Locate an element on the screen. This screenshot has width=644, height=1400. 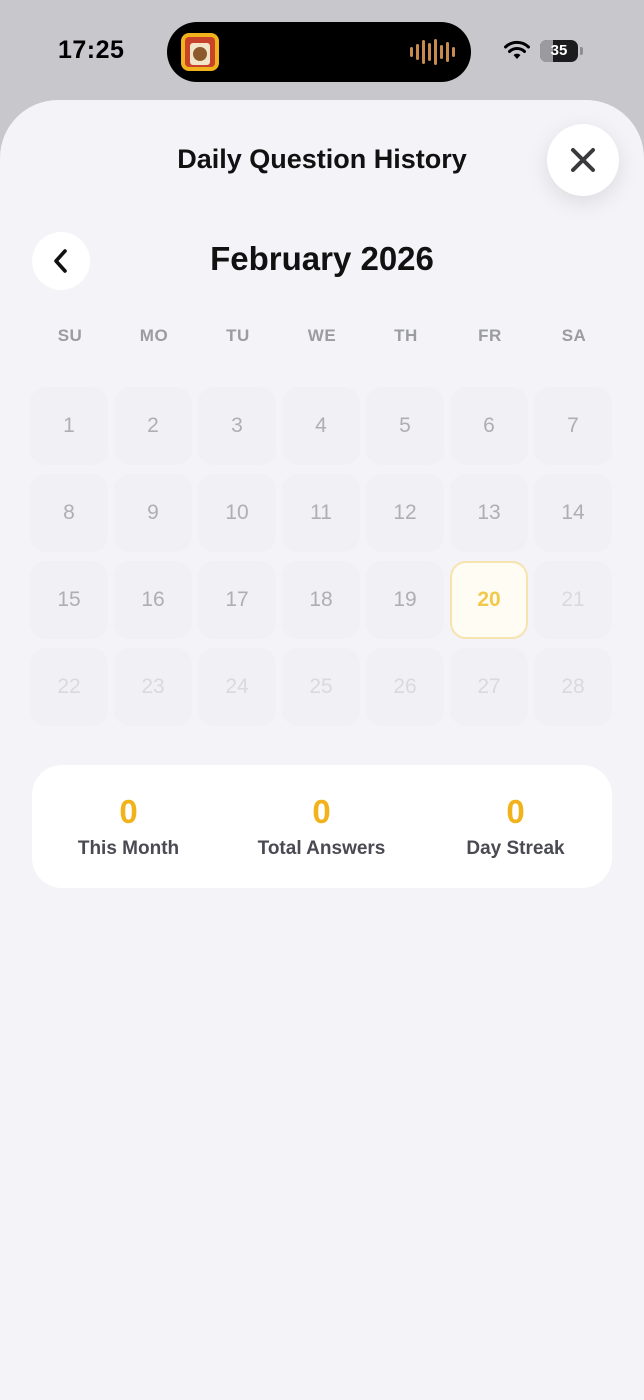
calendar-day-today: 20 is located at coordinates (489, 600).